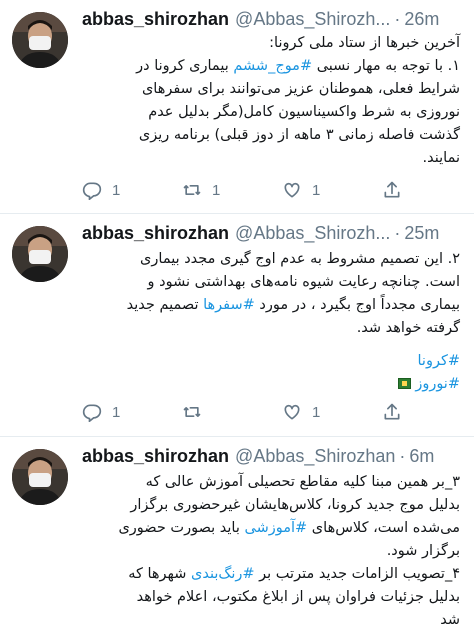 The image size is (474, 640). What do you see at coordinates (223, 574) in the screenshot?
I see `hashtag-link: #رنگ‌بندی` at bounding box center [223, 574].